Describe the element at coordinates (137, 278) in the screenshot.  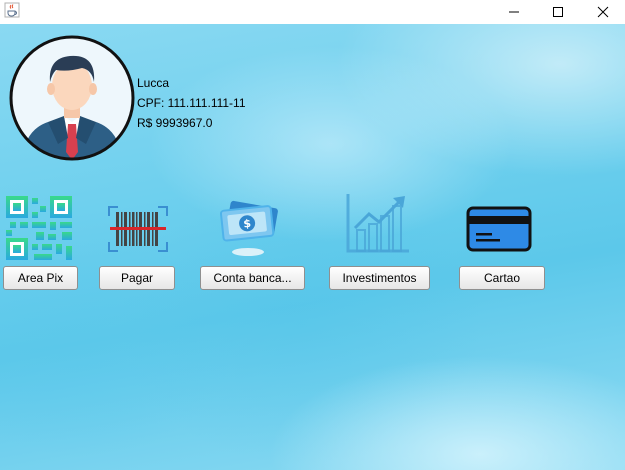
I see `pagar-button: Pagar` at that location.